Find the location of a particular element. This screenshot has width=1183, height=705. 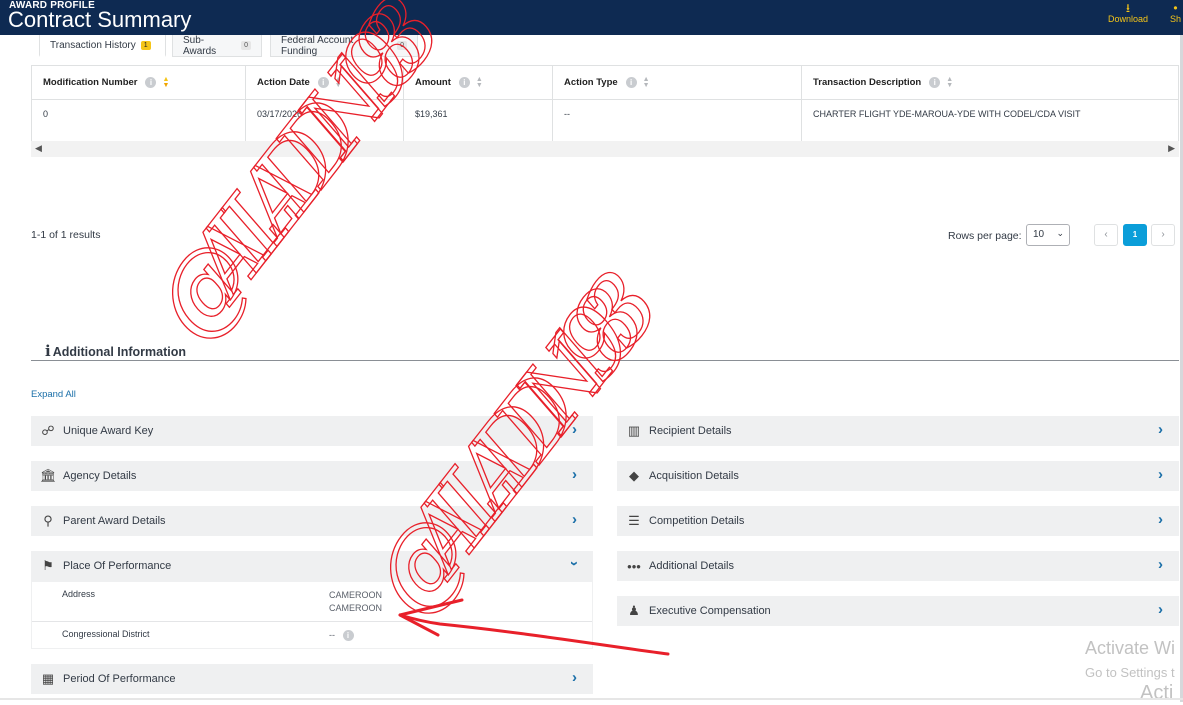

tab-federal-account-funding: Federal Account Funding 0 is located at coordinates (344, 46).